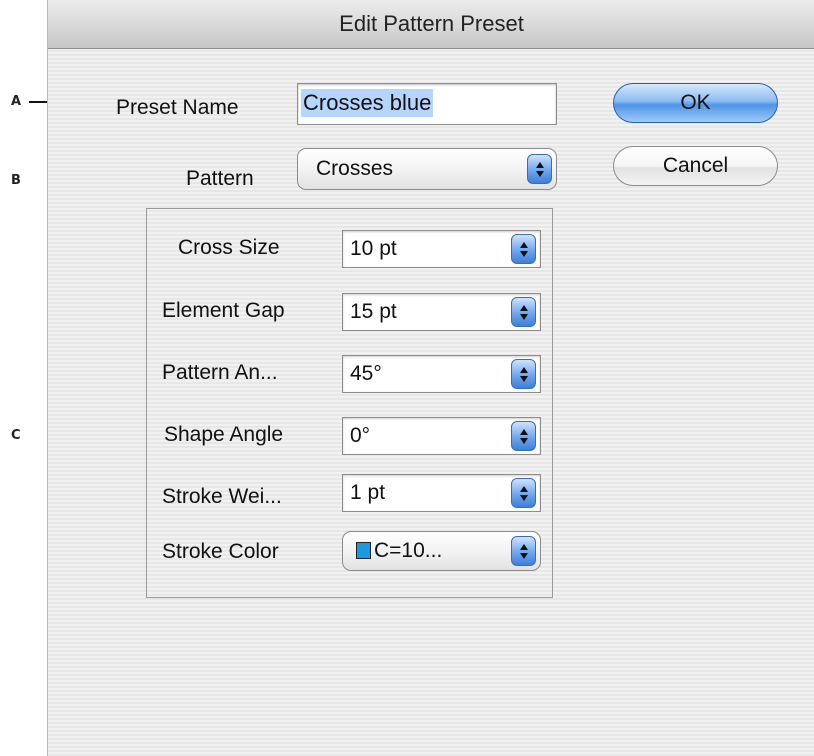  What do you see at coordinates (441, 493) in the screenshot?
I see `stroke-weight-combo: 1 pt` at bounding box center [441, 493].